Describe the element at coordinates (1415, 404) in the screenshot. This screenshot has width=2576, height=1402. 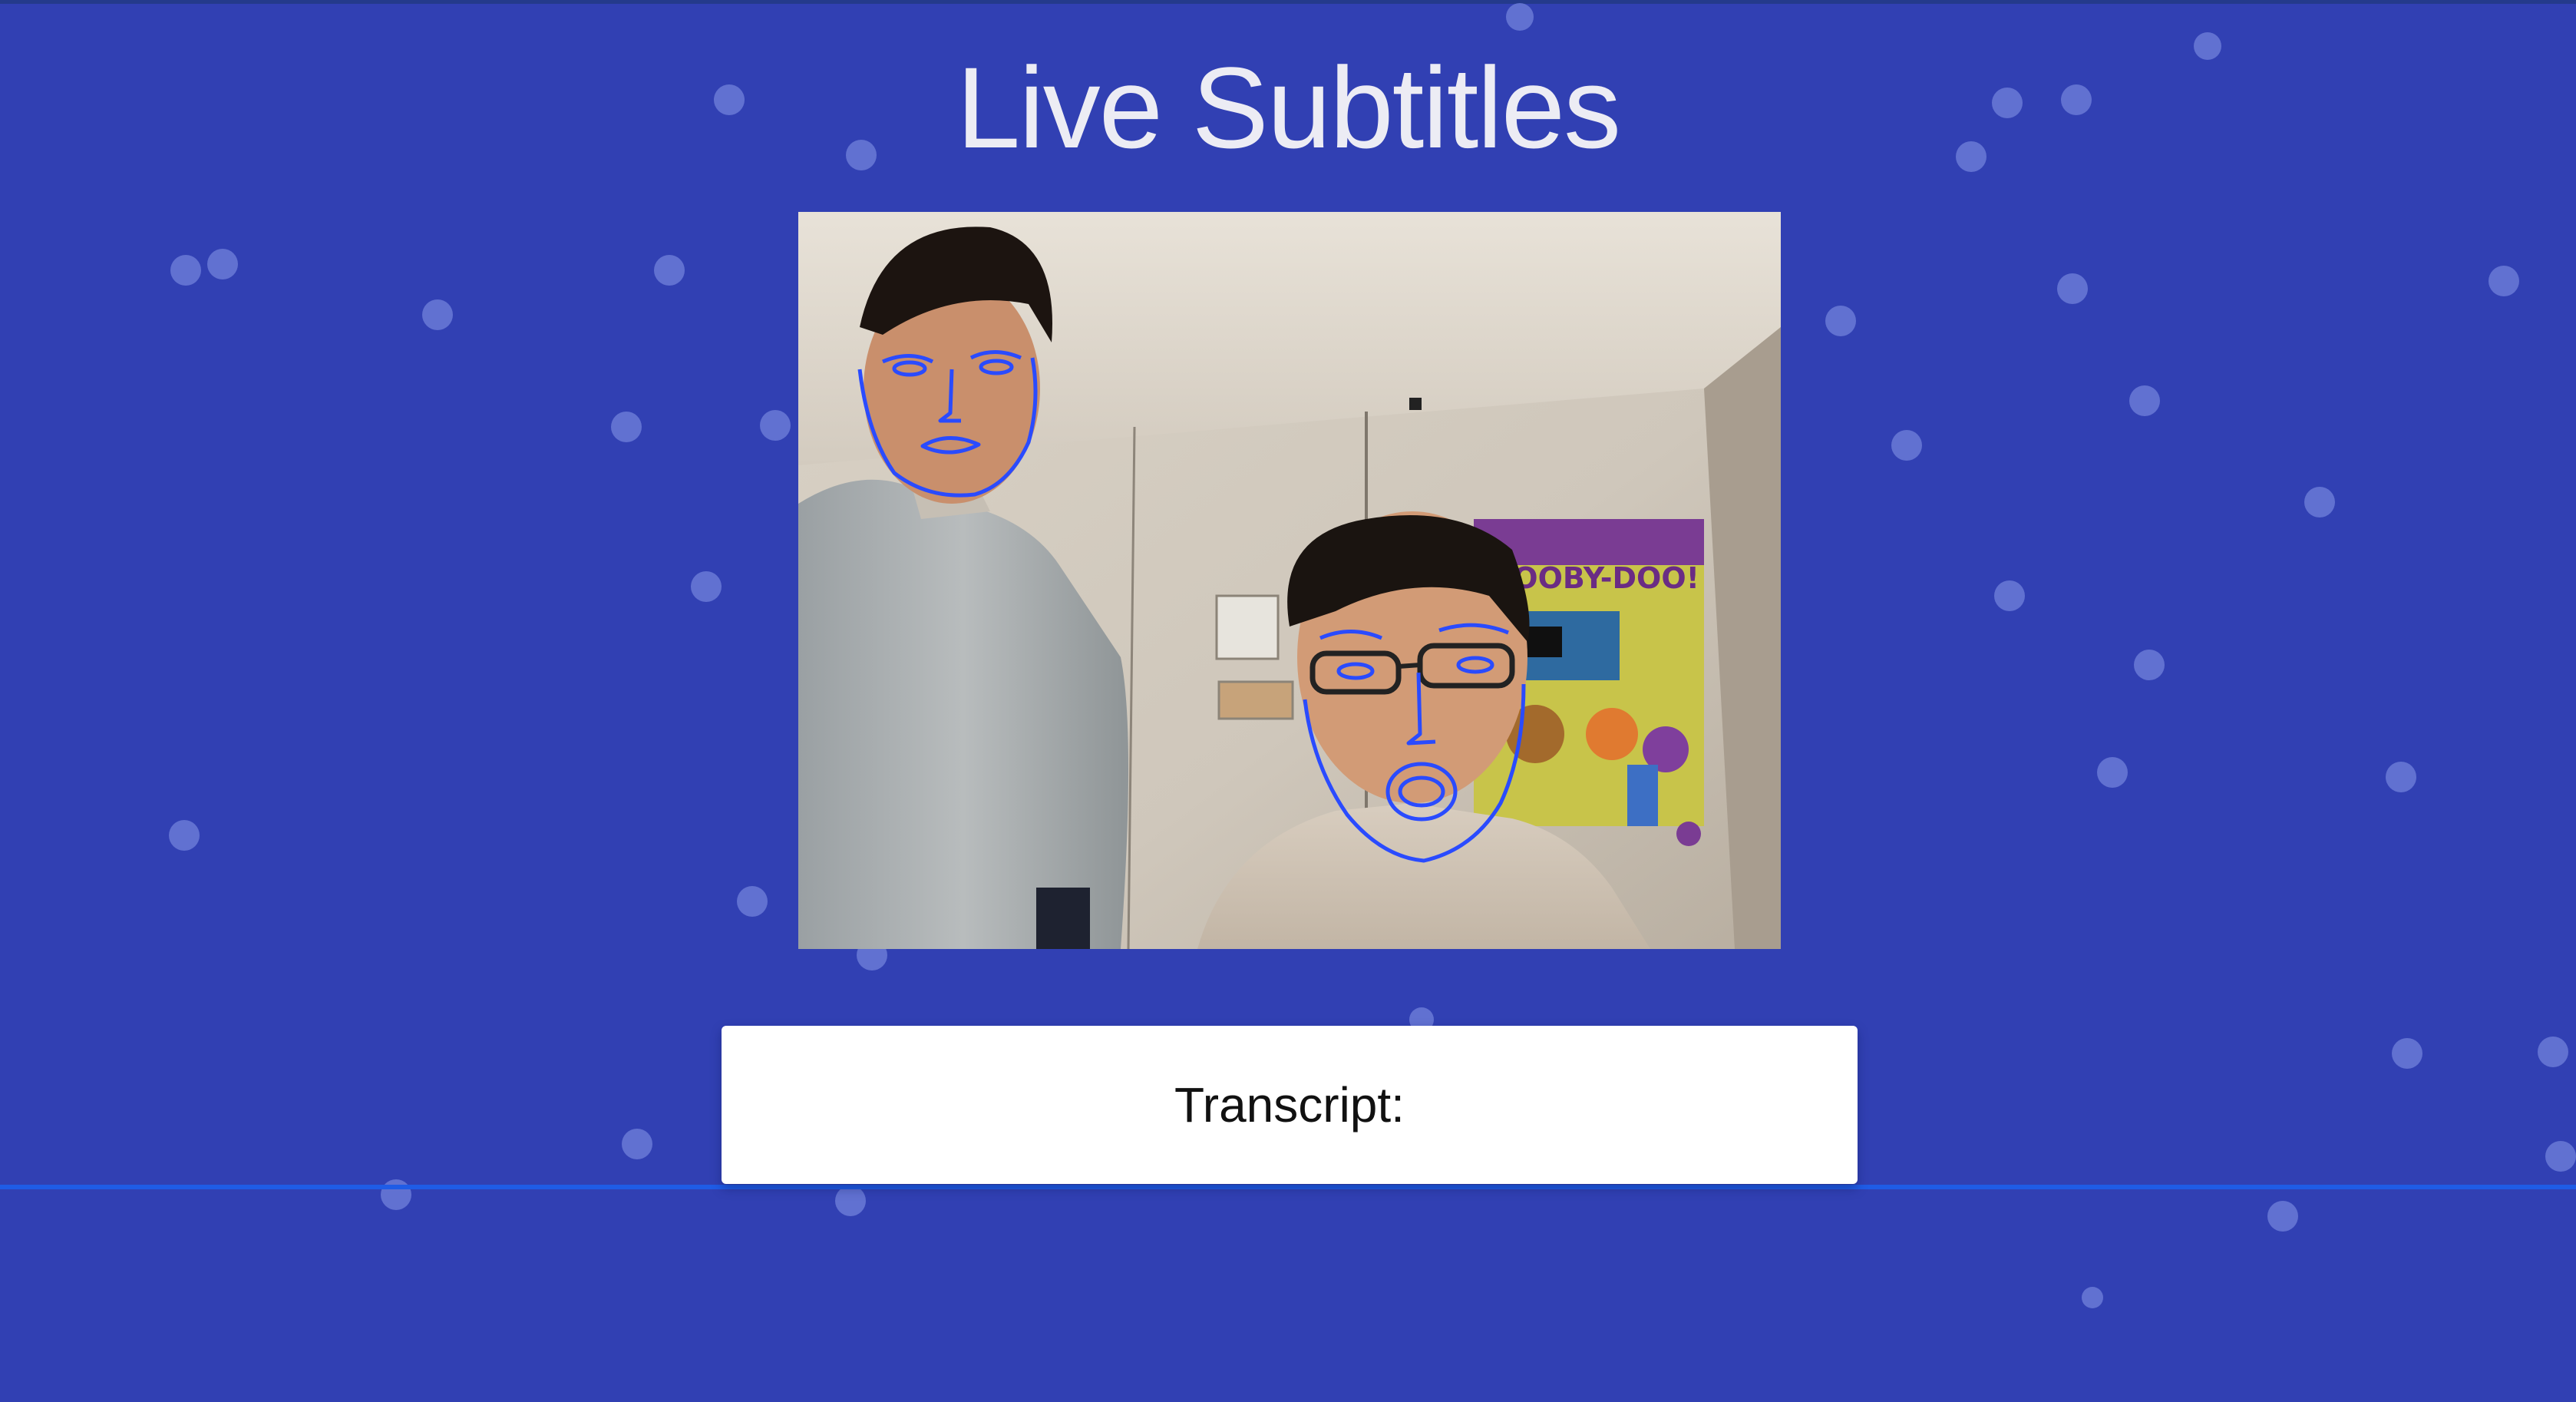
I see `corner-marker` at that location.